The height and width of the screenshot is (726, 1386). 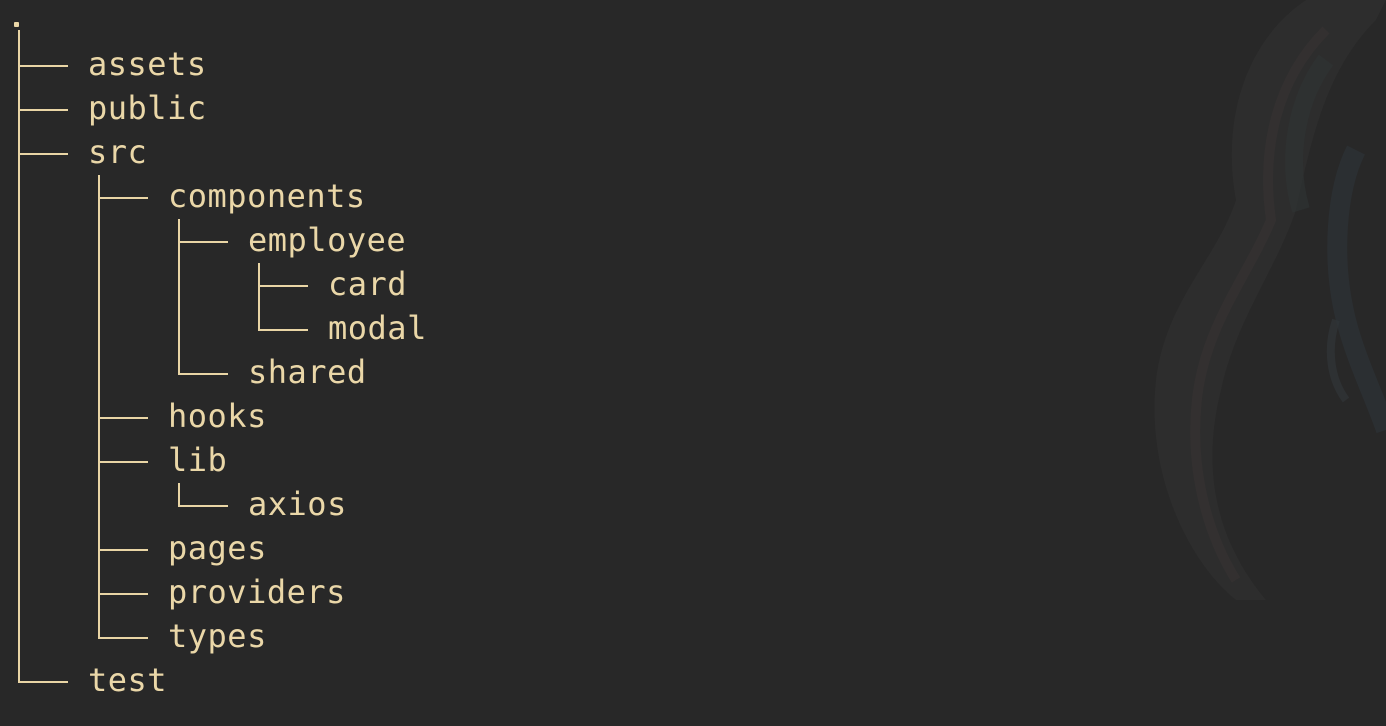 What do you see at coordinates (217, 548) in the screenshot?
I see `tree-item-pages: pages` at bounding box center [217, 548].